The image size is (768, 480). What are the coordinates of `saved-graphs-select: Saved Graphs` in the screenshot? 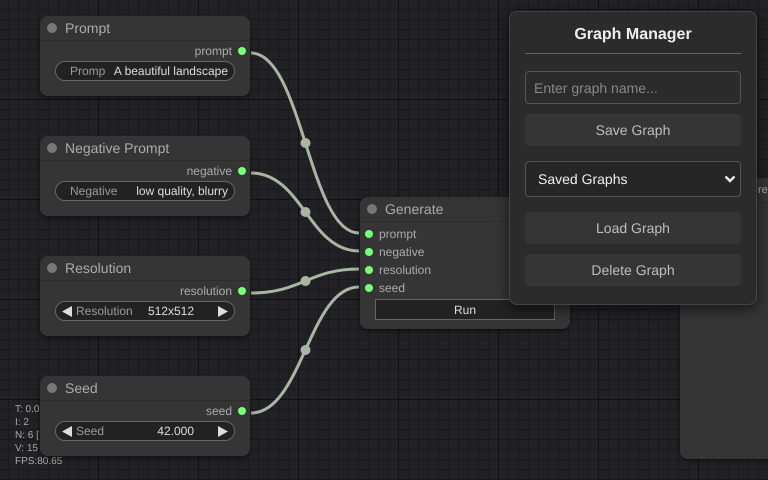 It's located at (633, 179).